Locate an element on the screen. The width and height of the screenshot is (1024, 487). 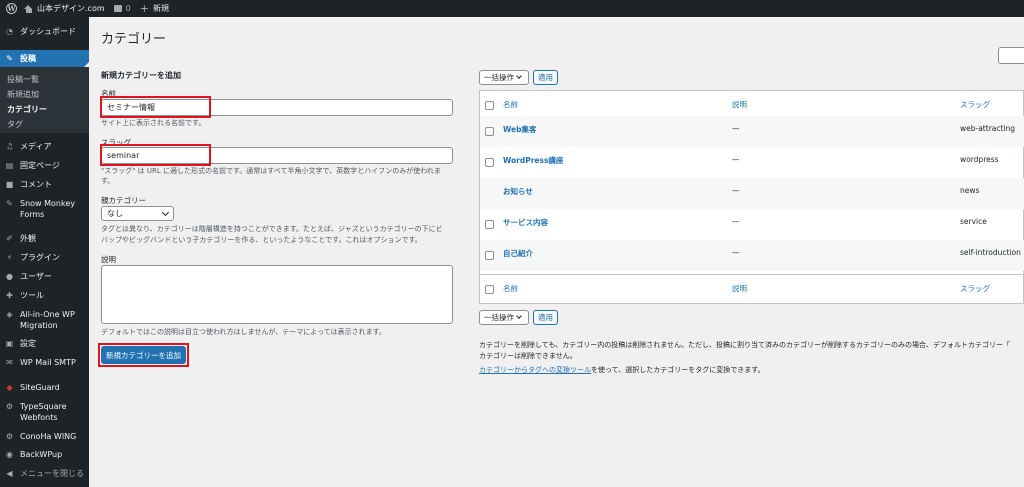
new-label: 新規 is located at coordinates (160, 8).